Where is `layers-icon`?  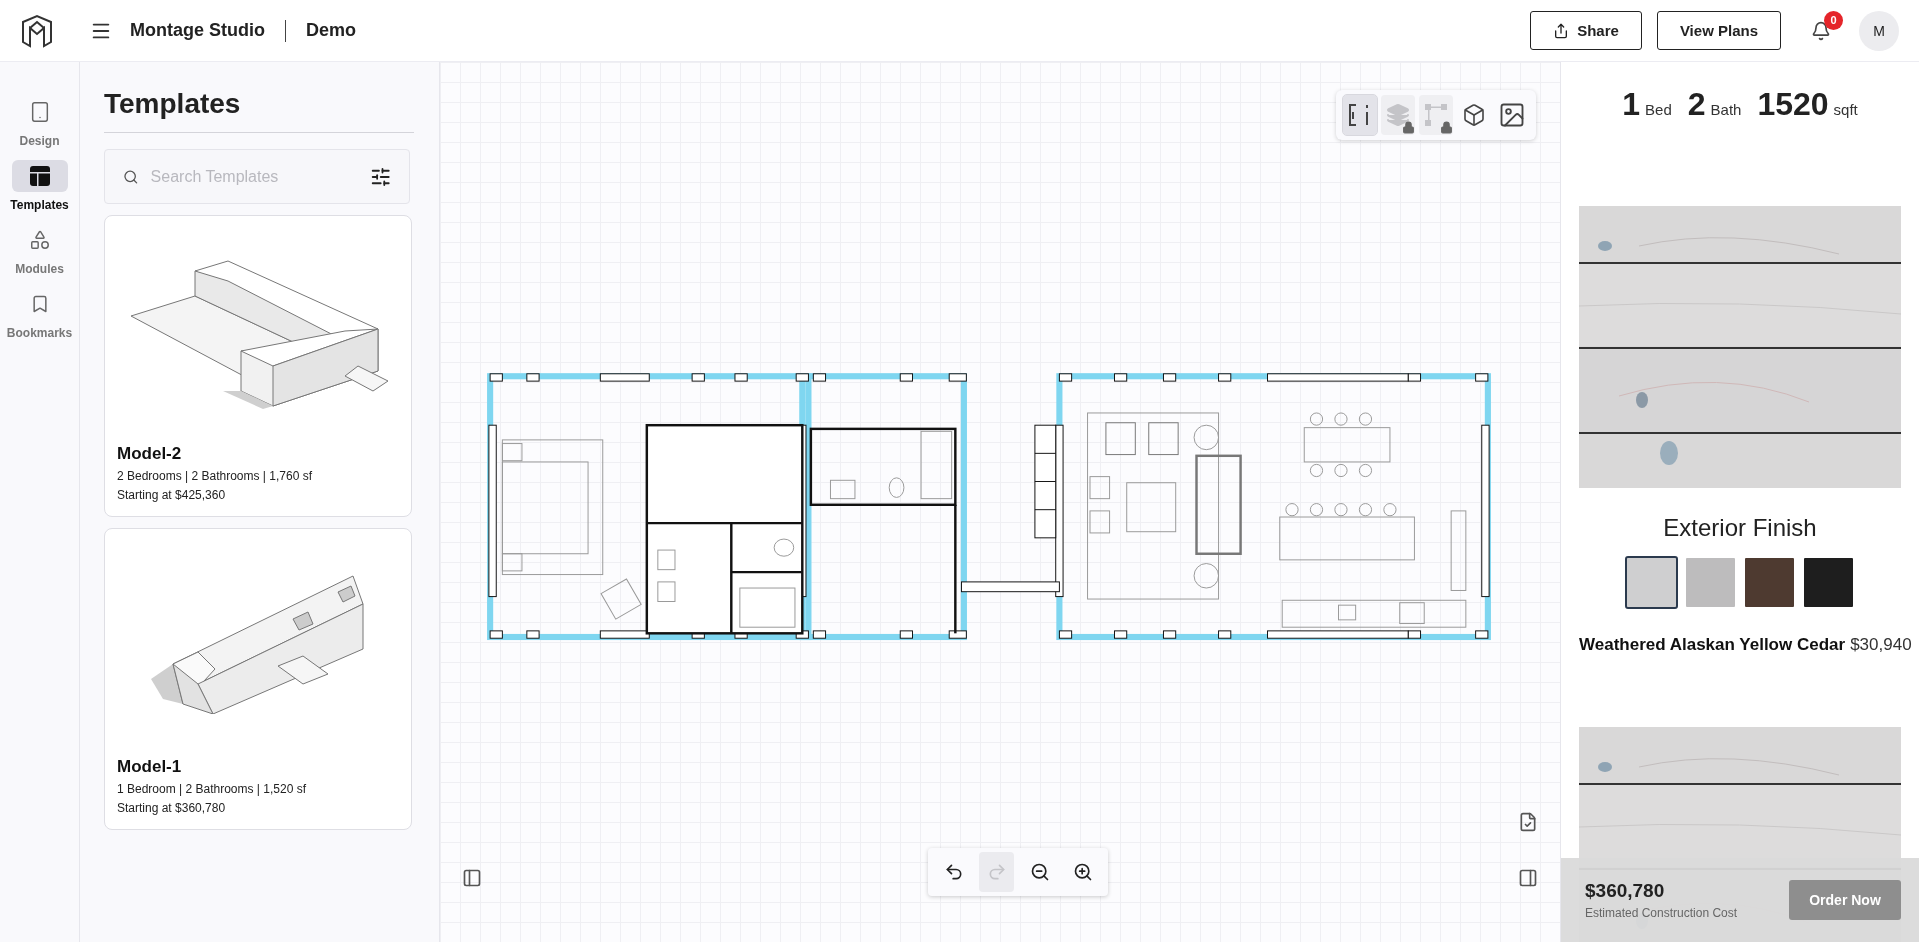
layers-icon is located at coordinates (1398, 115).